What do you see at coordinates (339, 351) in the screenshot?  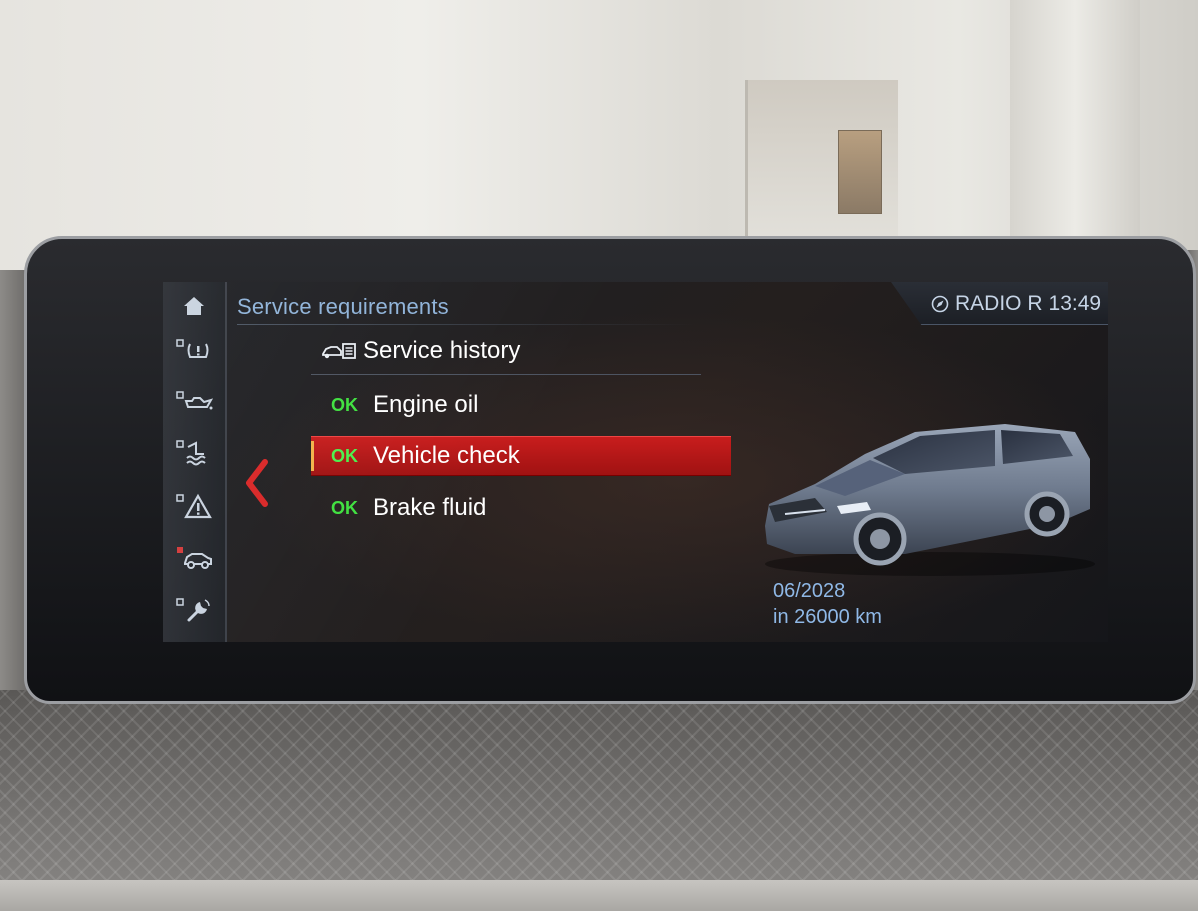 I see `service-history-icon` at bounding box center [339, 351].